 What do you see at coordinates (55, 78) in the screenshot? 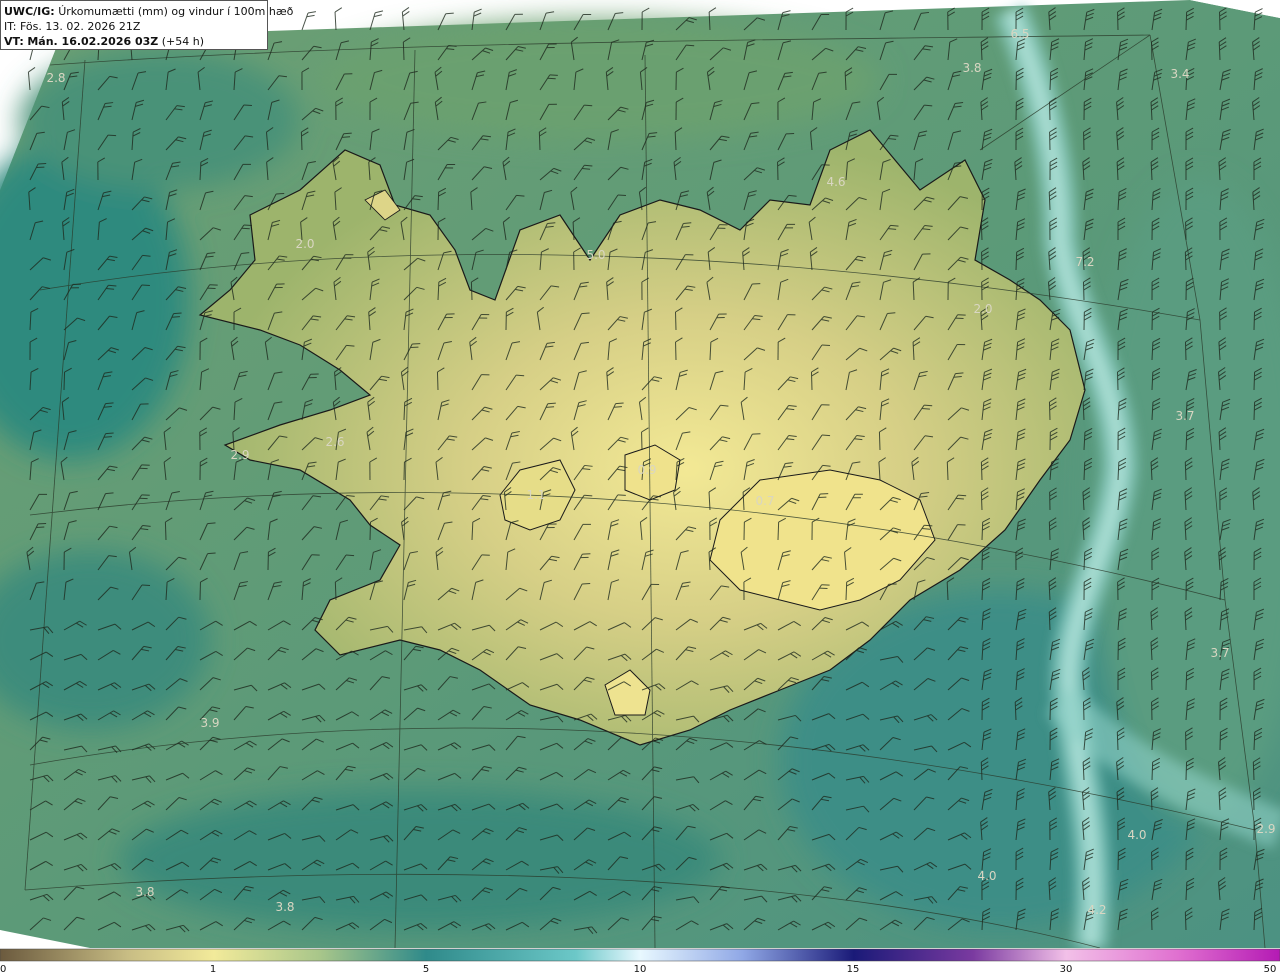
I see `value-label: 2.8` at bounding box center [55, 78].